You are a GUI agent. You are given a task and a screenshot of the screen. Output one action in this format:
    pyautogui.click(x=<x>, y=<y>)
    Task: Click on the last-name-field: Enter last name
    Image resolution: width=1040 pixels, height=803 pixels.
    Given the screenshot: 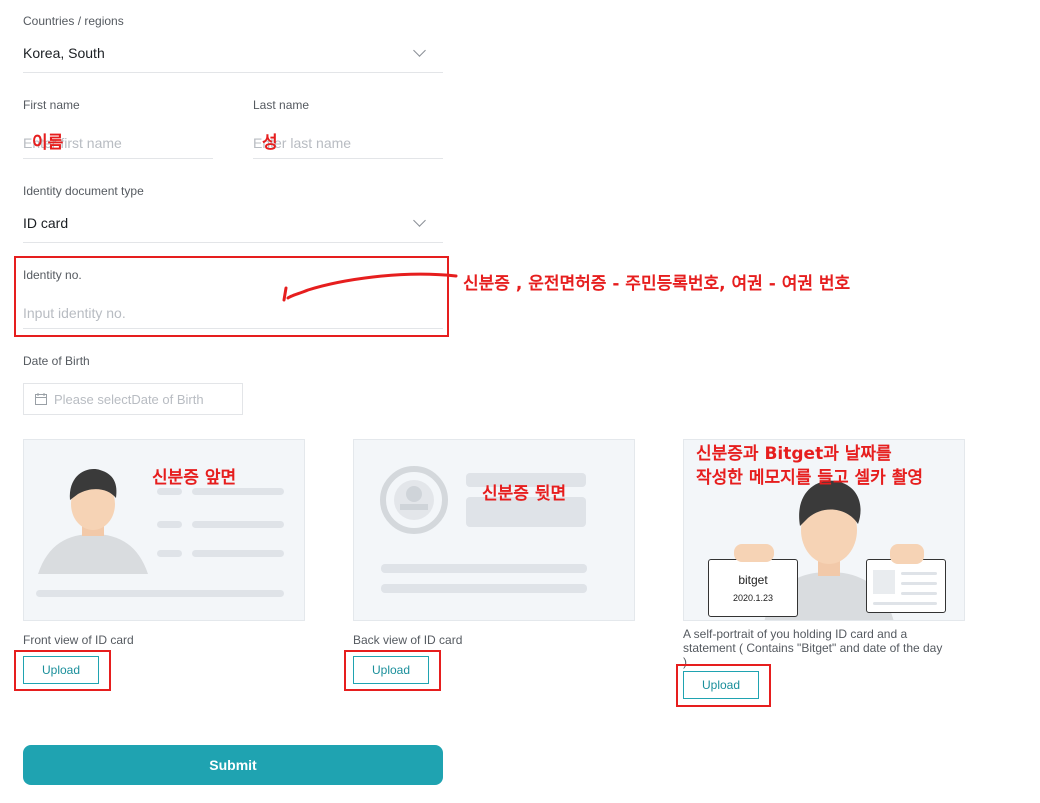 What is the action you would take?
    pyautogui.click(x=348, y=142)
    